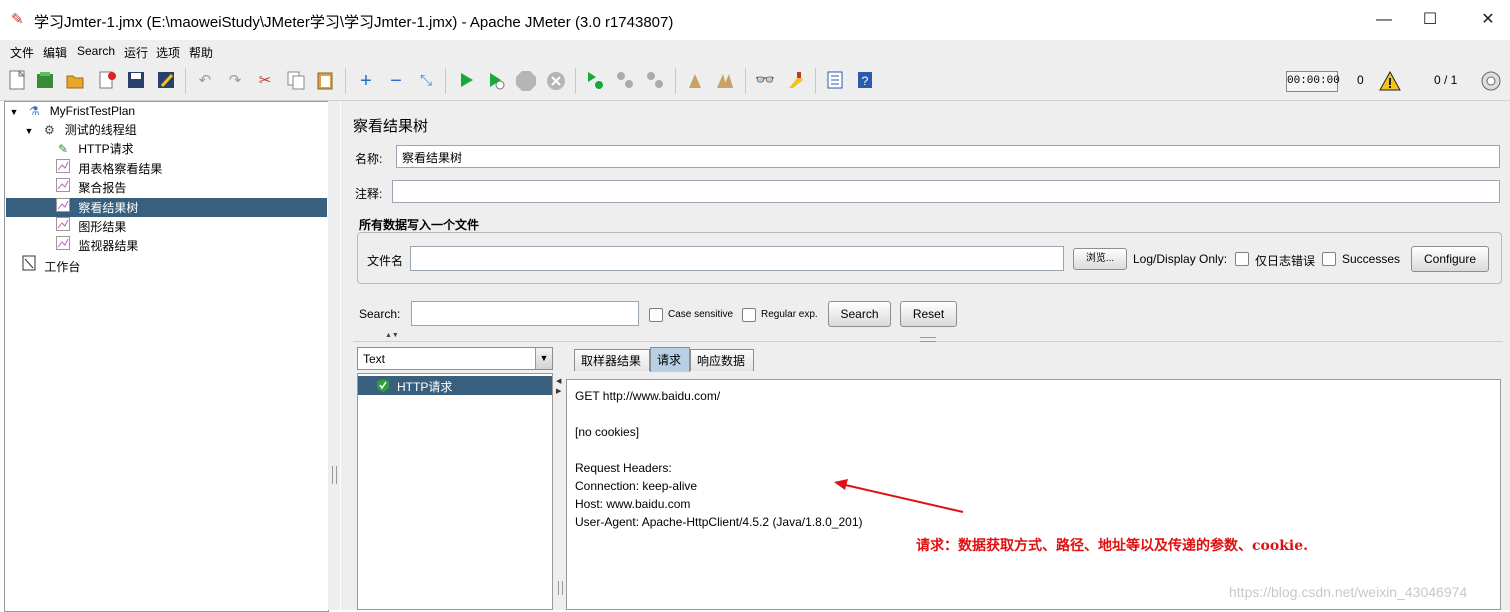  I want to click on warning-icon, so click(1390, 82).